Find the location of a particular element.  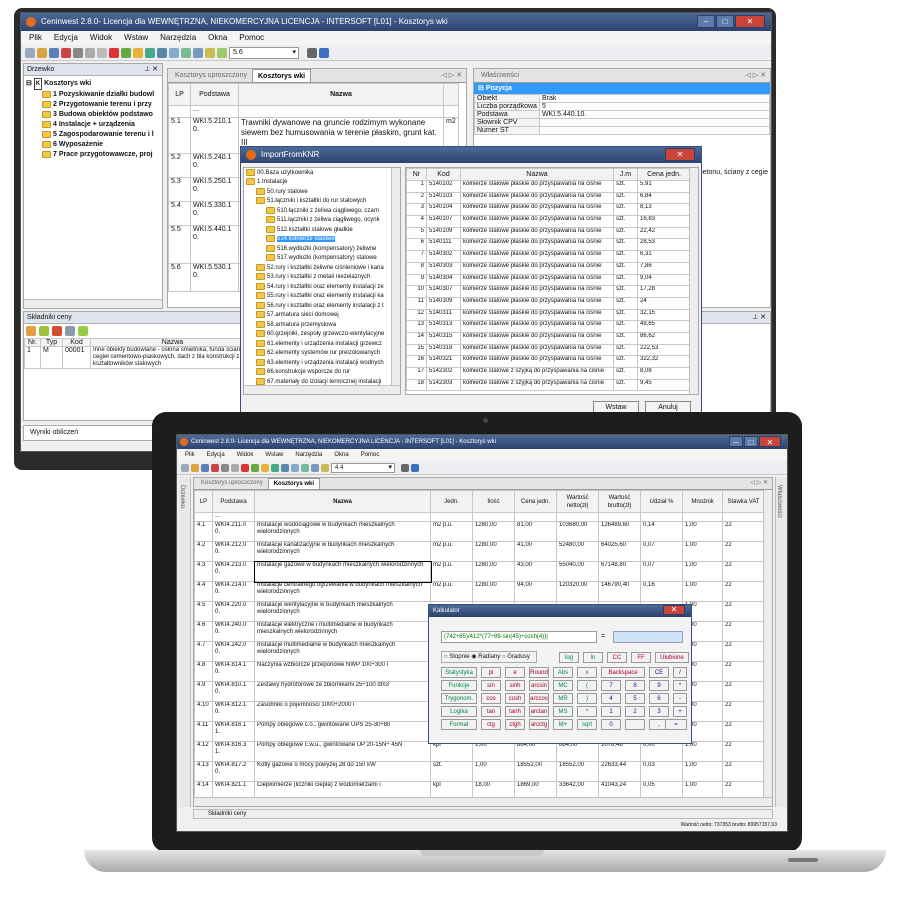

add-labor-icon is located at coordinates (31, 331).